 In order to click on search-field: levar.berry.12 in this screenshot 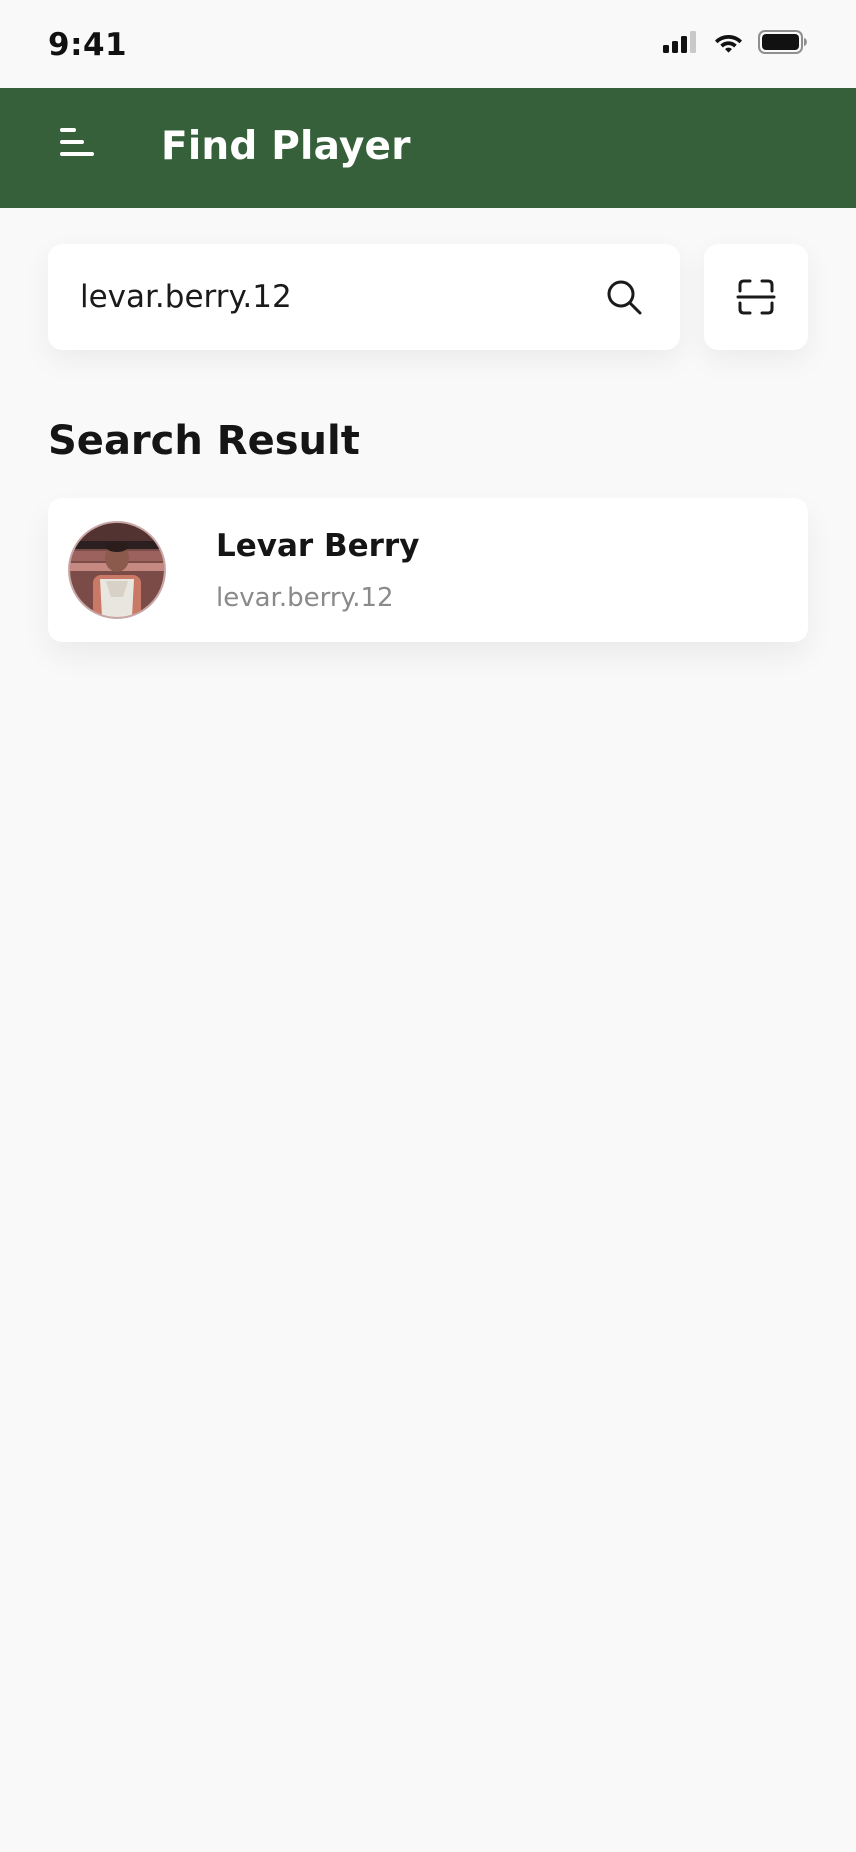, I will do `click(364, 297)`.